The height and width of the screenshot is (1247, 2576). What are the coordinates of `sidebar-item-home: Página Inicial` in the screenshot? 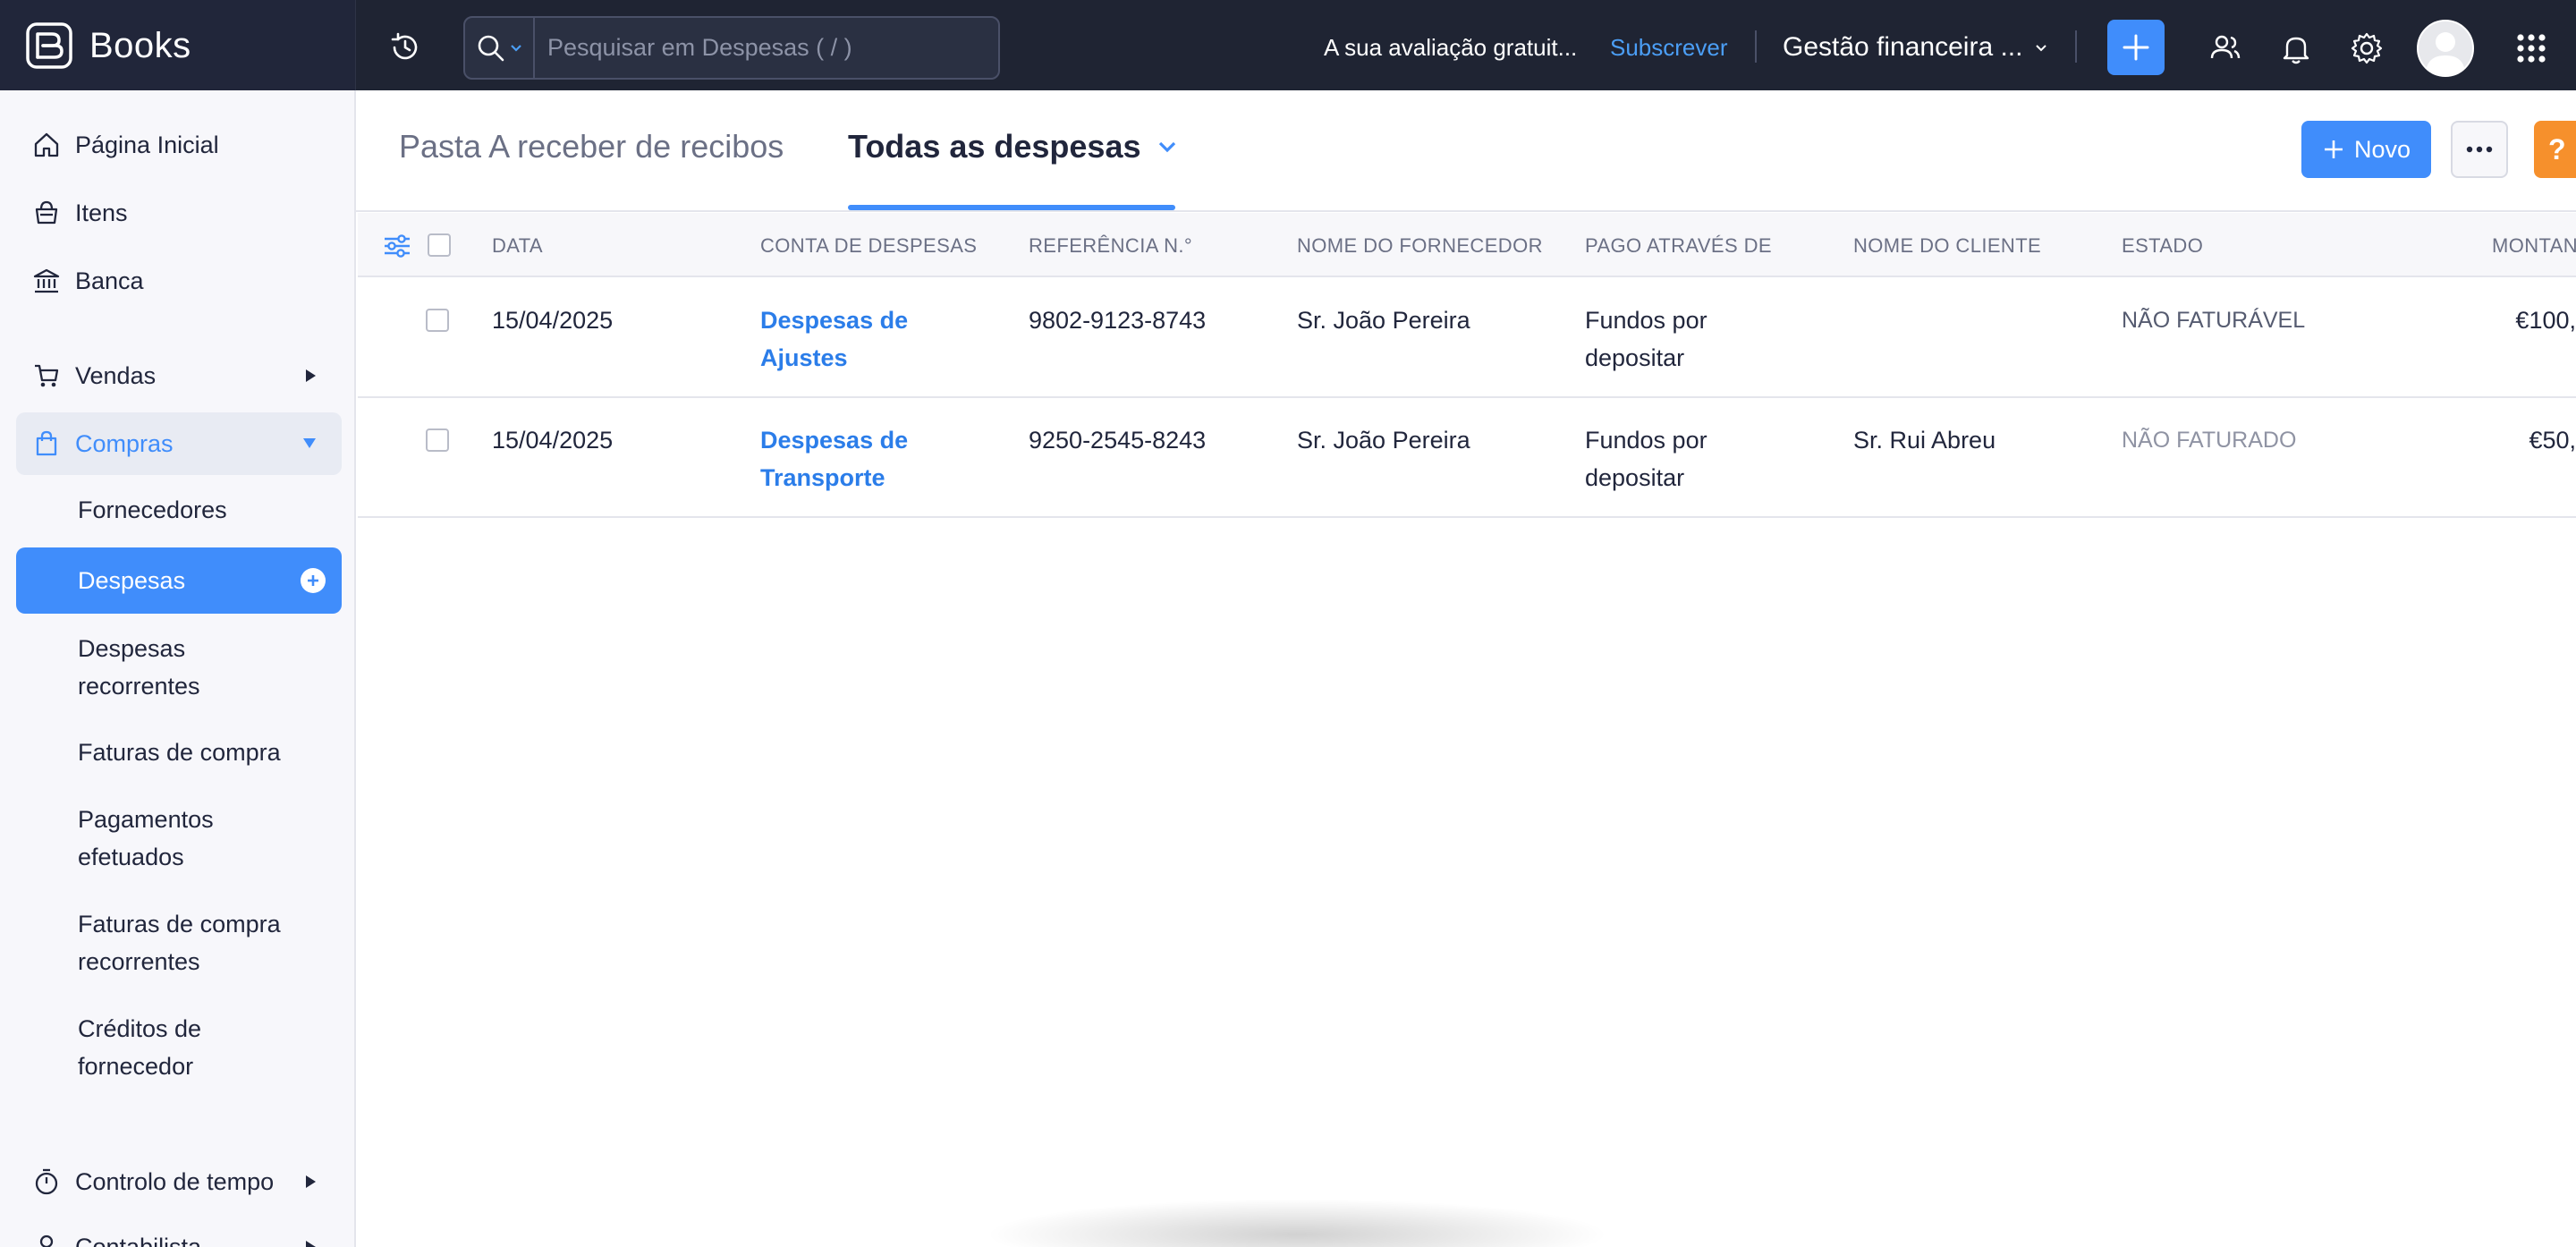 It's located at (179, 145).